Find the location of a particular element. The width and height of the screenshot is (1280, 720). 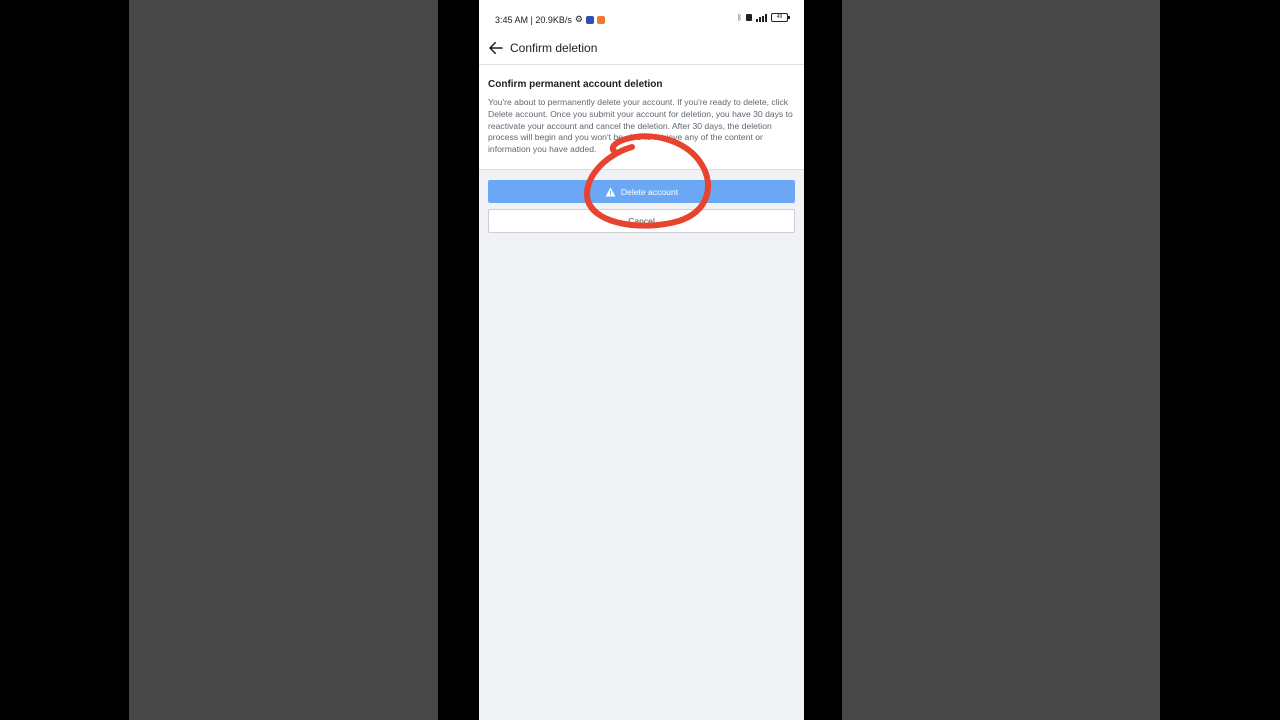

bluetooth-icon: ᛒ is located at coordinates (739, 17).